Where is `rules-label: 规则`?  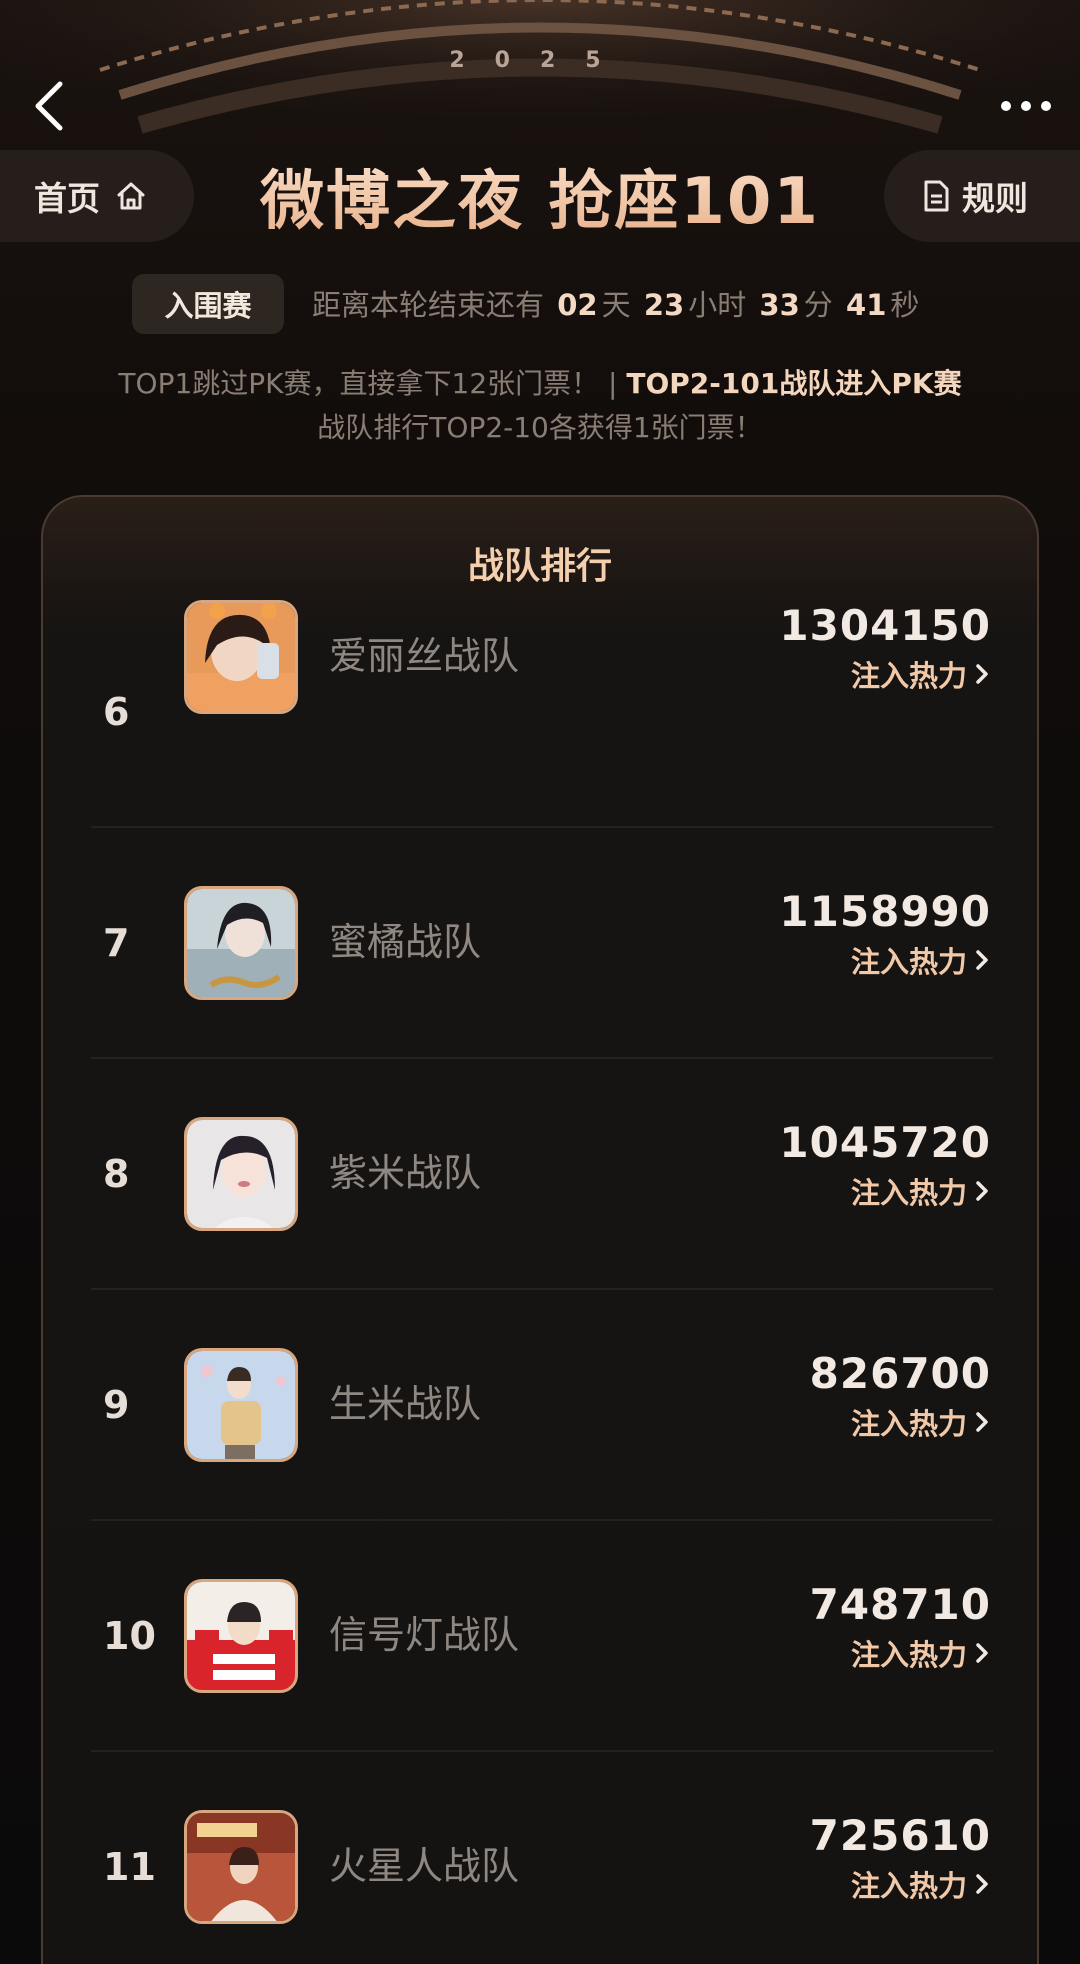
rules-label: 规则 is located at coordinates (995, 198).